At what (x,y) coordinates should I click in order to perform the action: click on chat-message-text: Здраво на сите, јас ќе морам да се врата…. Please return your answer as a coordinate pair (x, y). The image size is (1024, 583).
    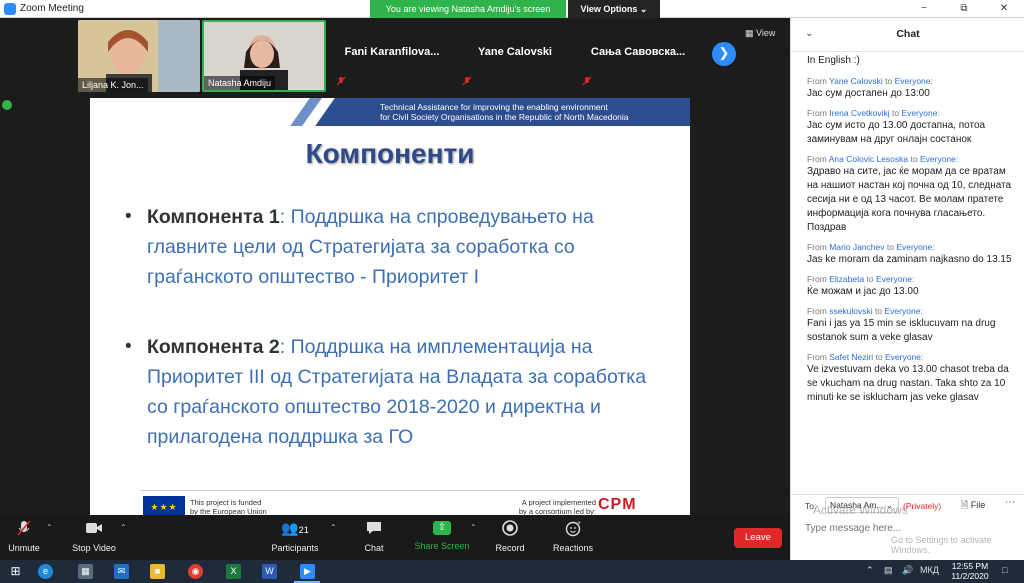
    Looking at the image, I should click on (909, 199).